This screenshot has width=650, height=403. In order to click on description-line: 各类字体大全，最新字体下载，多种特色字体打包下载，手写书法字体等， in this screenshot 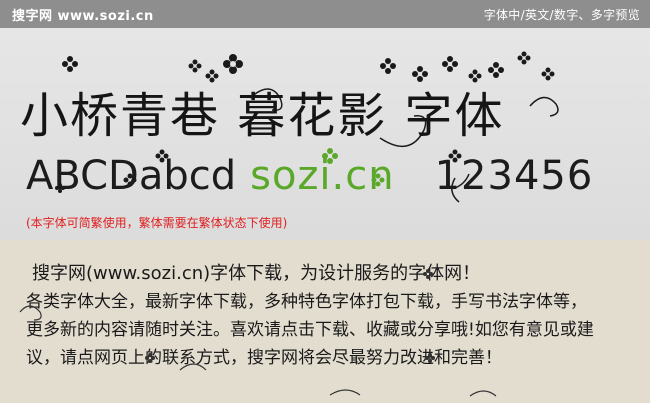, I will do `click(306, 302)`.